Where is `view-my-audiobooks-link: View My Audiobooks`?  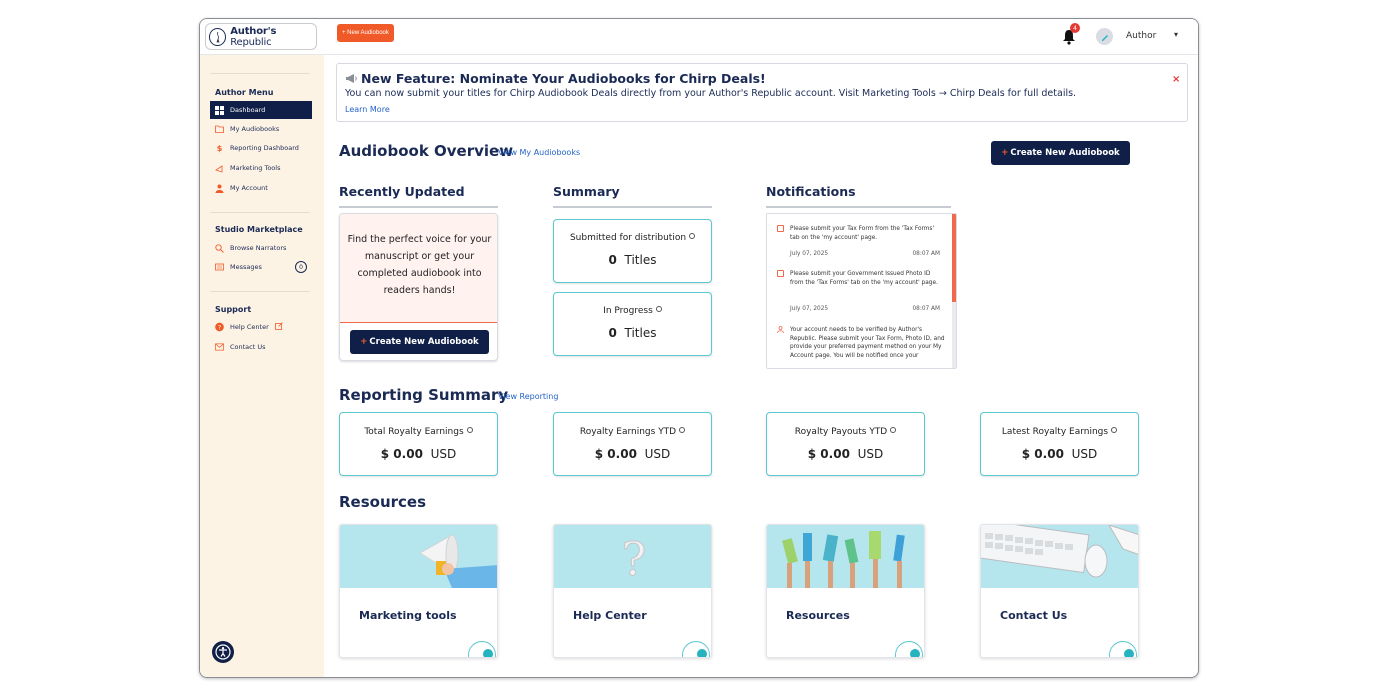
view-my-audiobooks-link: View My Audiobooks is located at coordinates (539, 152).